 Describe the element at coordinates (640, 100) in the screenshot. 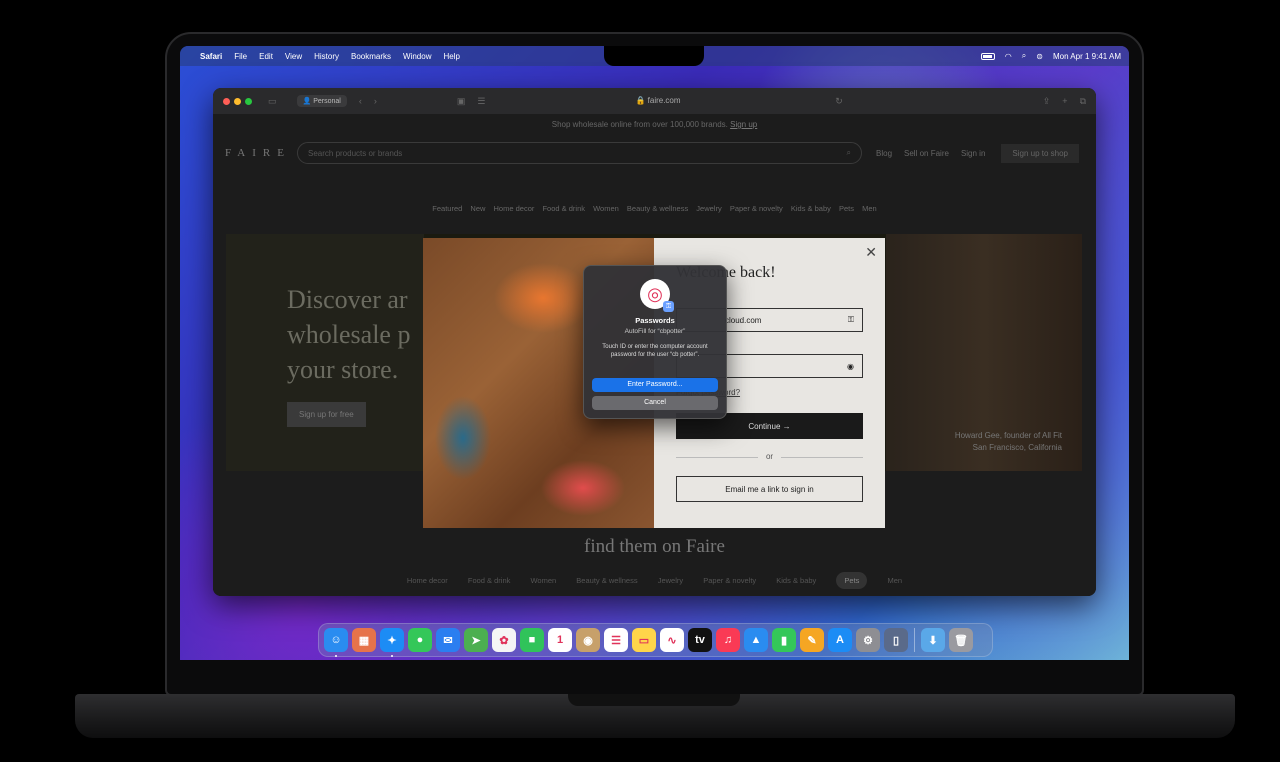

I see `lock-icon: 🔒` at that location.